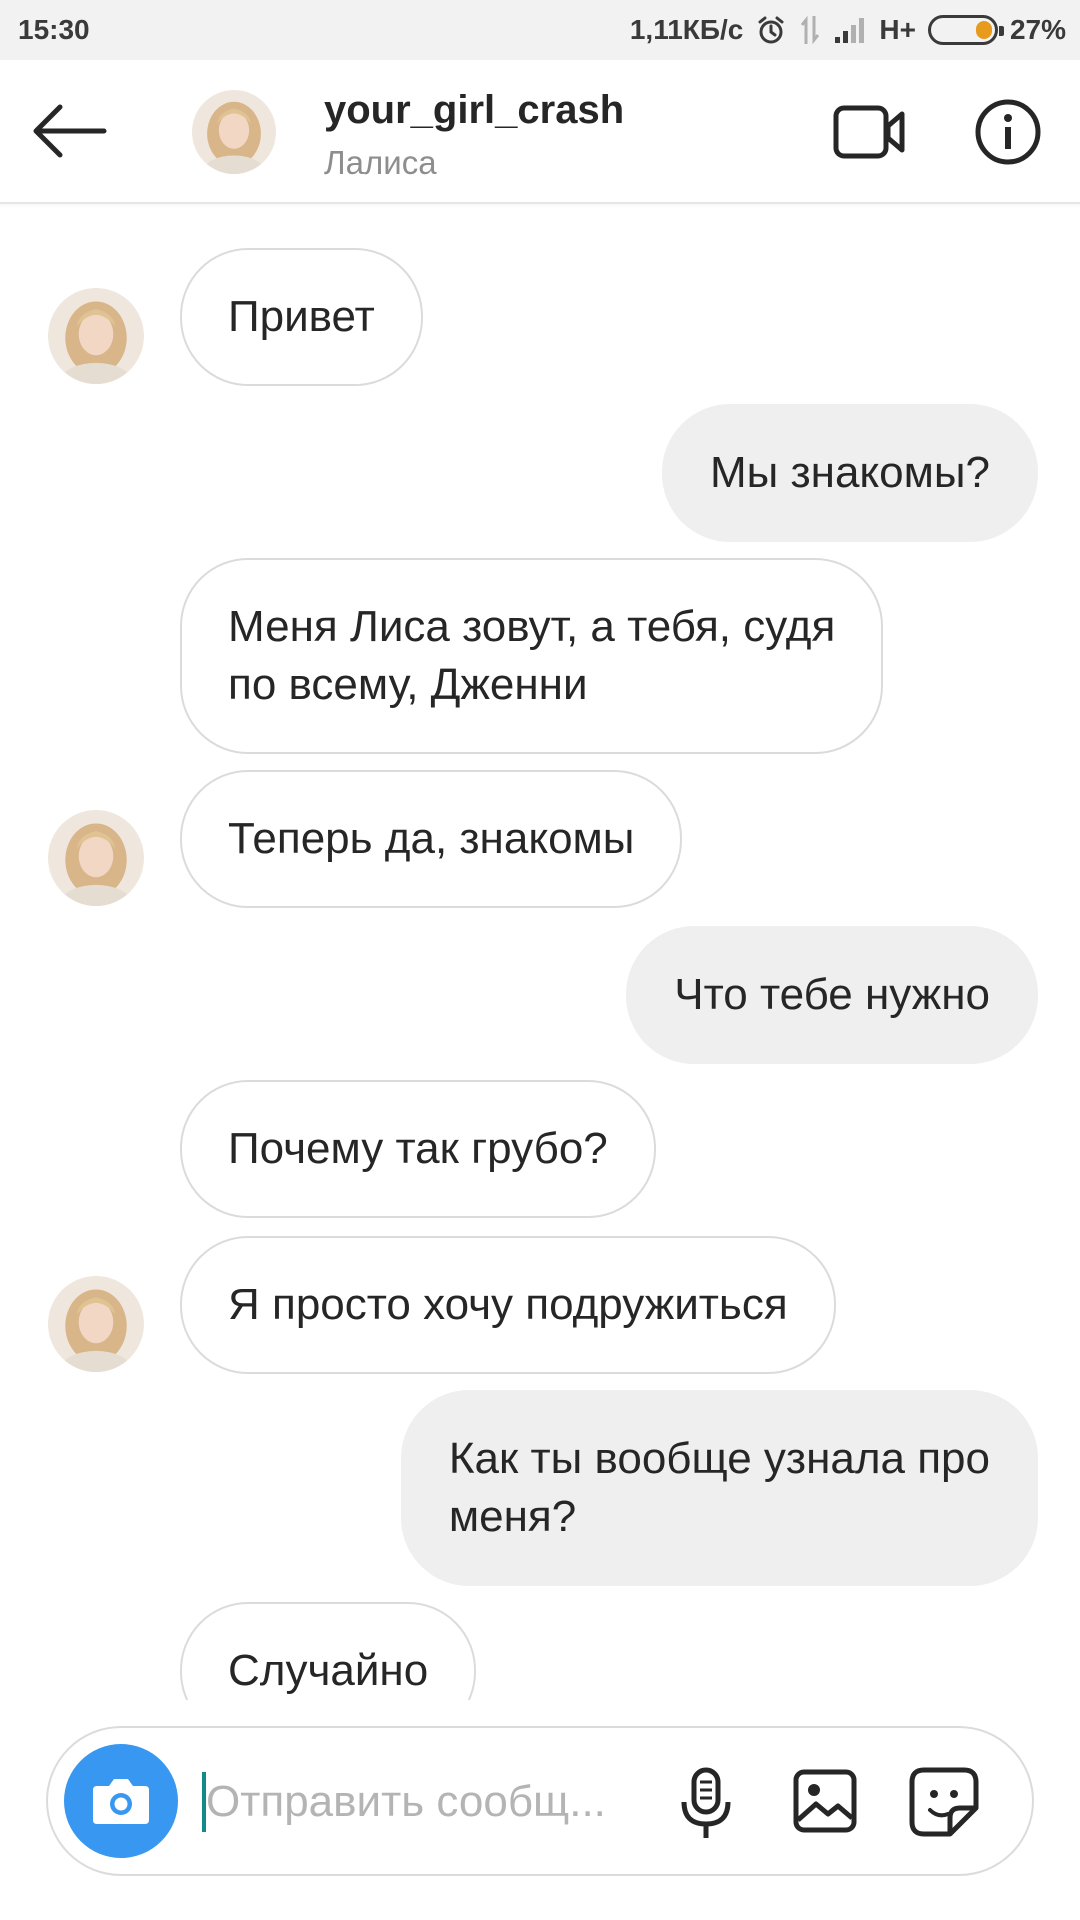 This screenshot has width=1080, height=1920. I want to click on back-button, so click(70, 131).